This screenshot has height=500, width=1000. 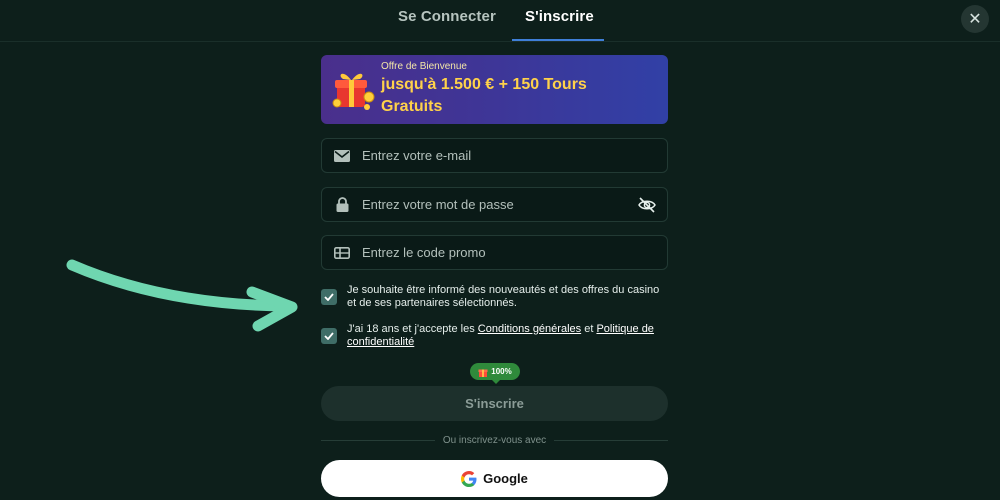 I want to click on annotation-arrow-icon, so click(x=178, y=285).